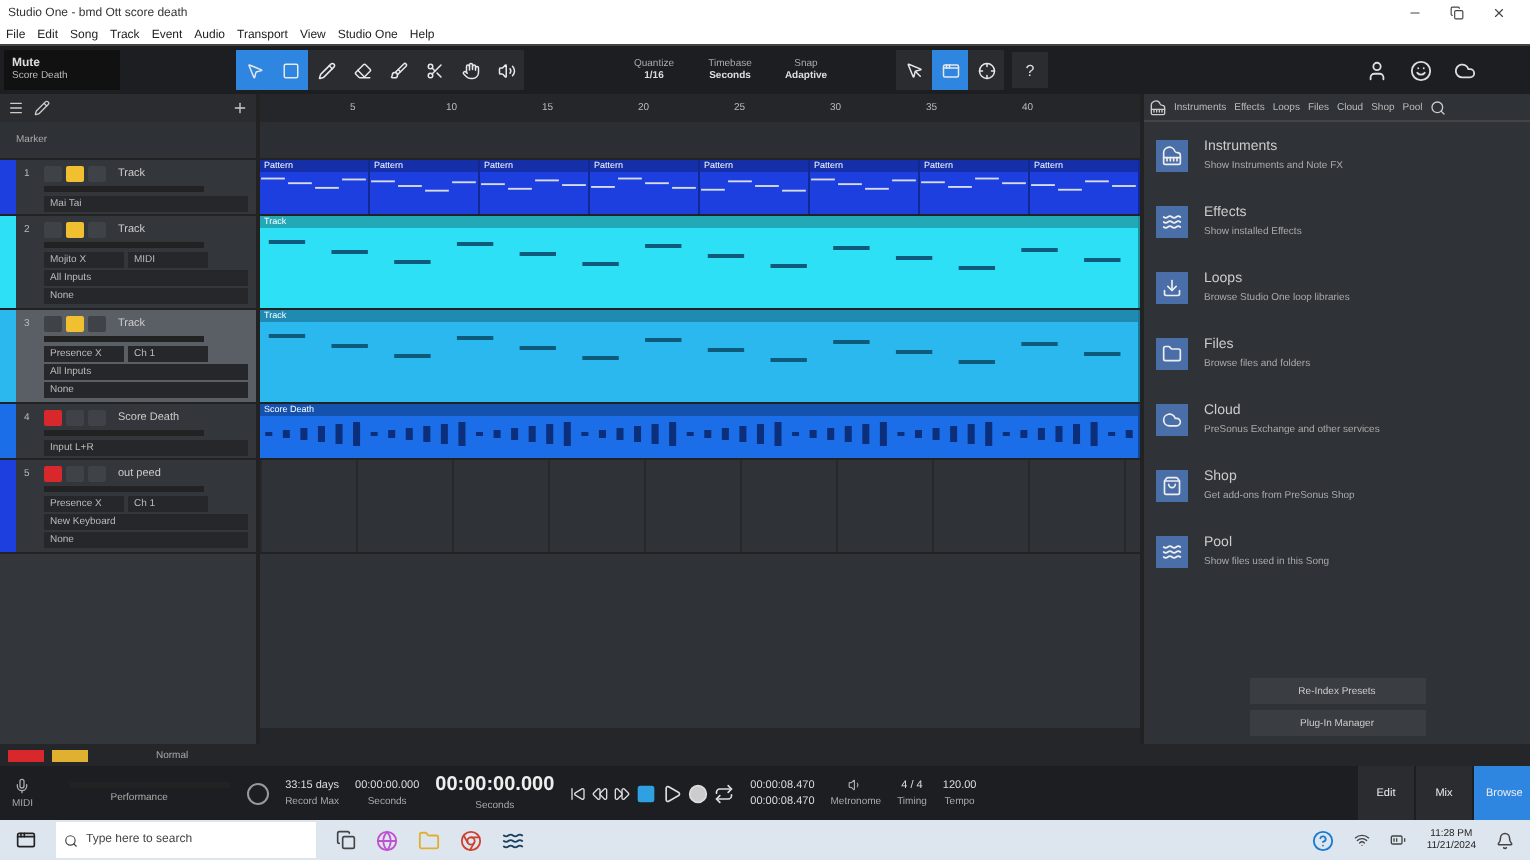 This screenshot has width=1530, height=860. What do you see at coordinates (950, 70) in the screenshot?
I see `window-icon` at bounding box center [950, 70].